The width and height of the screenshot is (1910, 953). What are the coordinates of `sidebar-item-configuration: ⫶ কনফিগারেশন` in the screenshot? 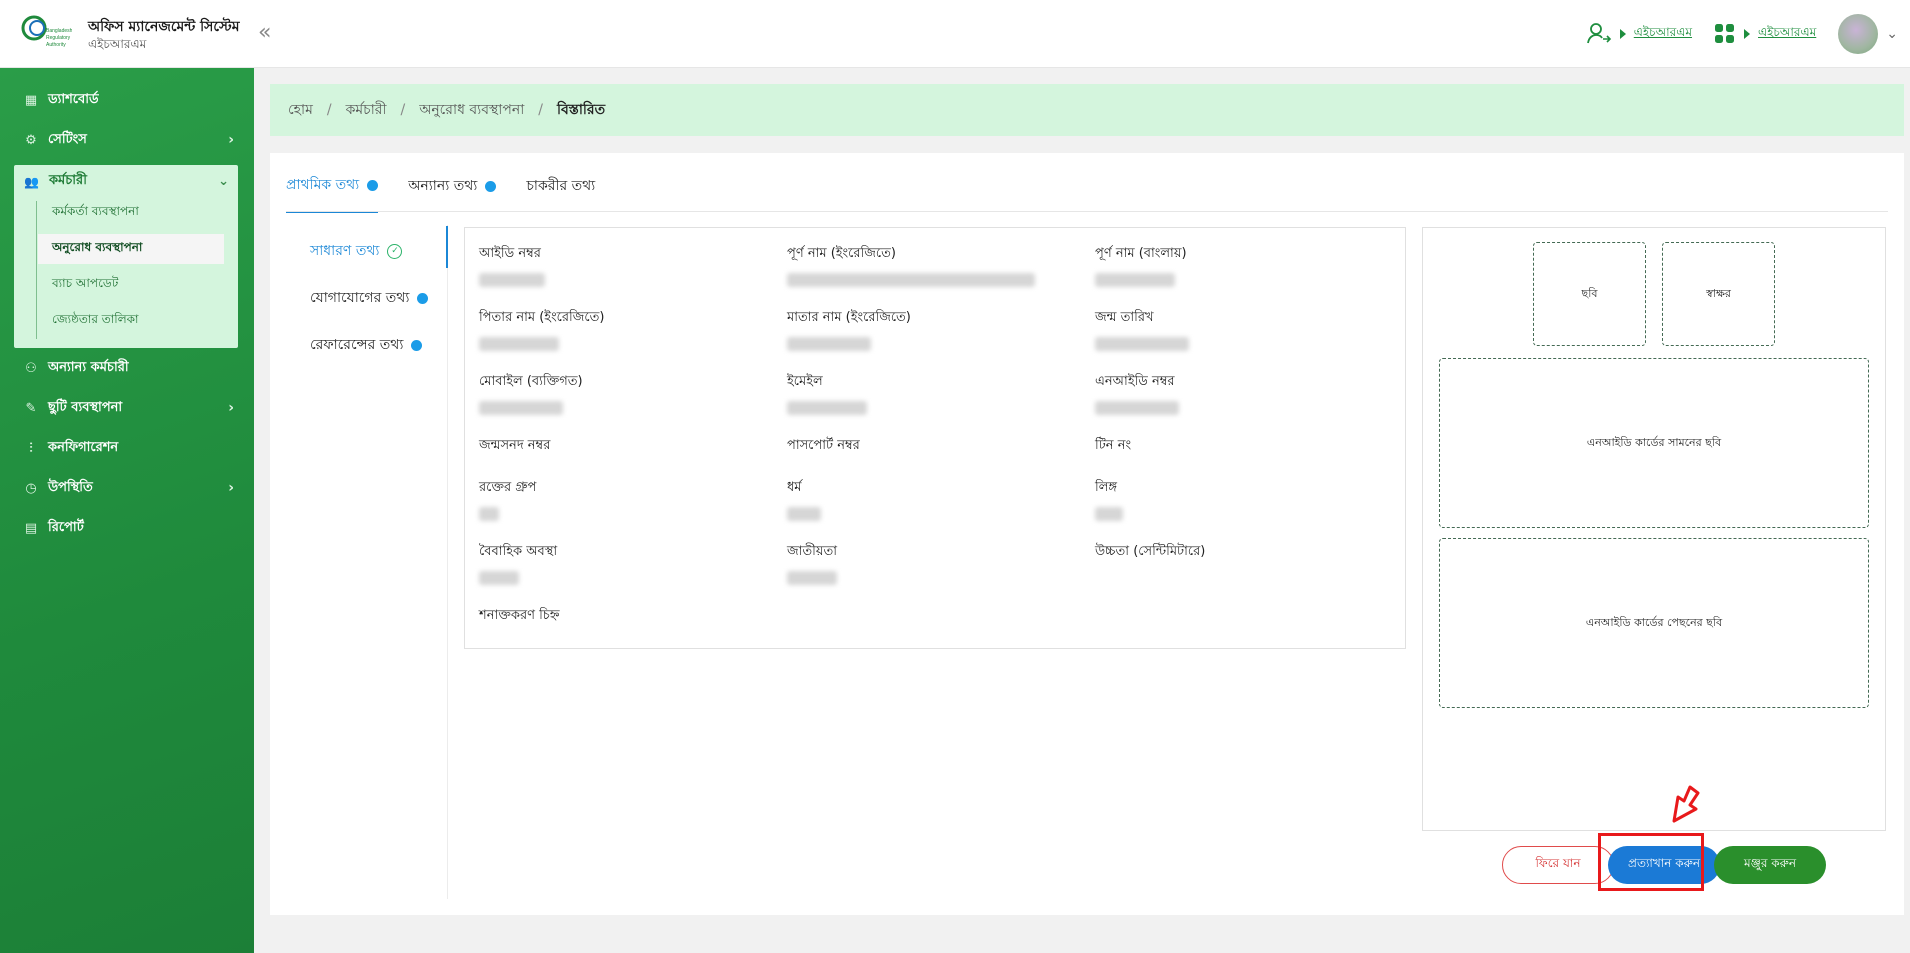 It's located at (129, 448).